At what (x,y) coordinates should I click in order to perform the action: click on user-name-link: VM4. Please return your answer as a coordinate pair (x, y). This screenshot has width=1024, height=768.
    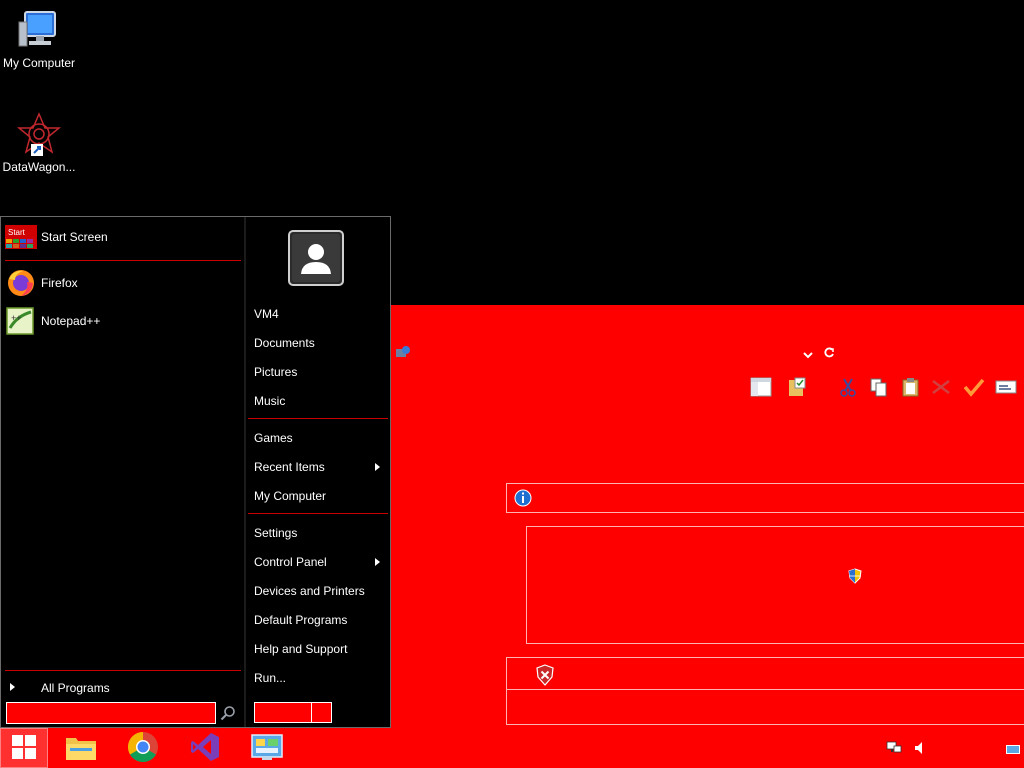
    Looking at the image, I should click on (266, 314).